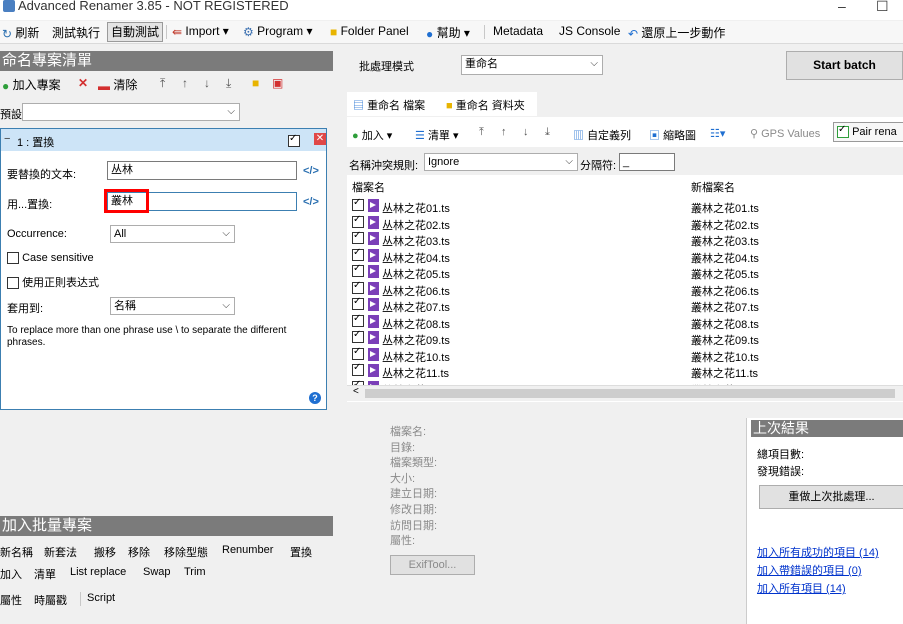 This screenshot has height=624, width=903. What do you see at coordinates (676, 32) in the screenshot?
I see `undo-button: ↶ 還原上一步動作` at bounding box center [676, 32].